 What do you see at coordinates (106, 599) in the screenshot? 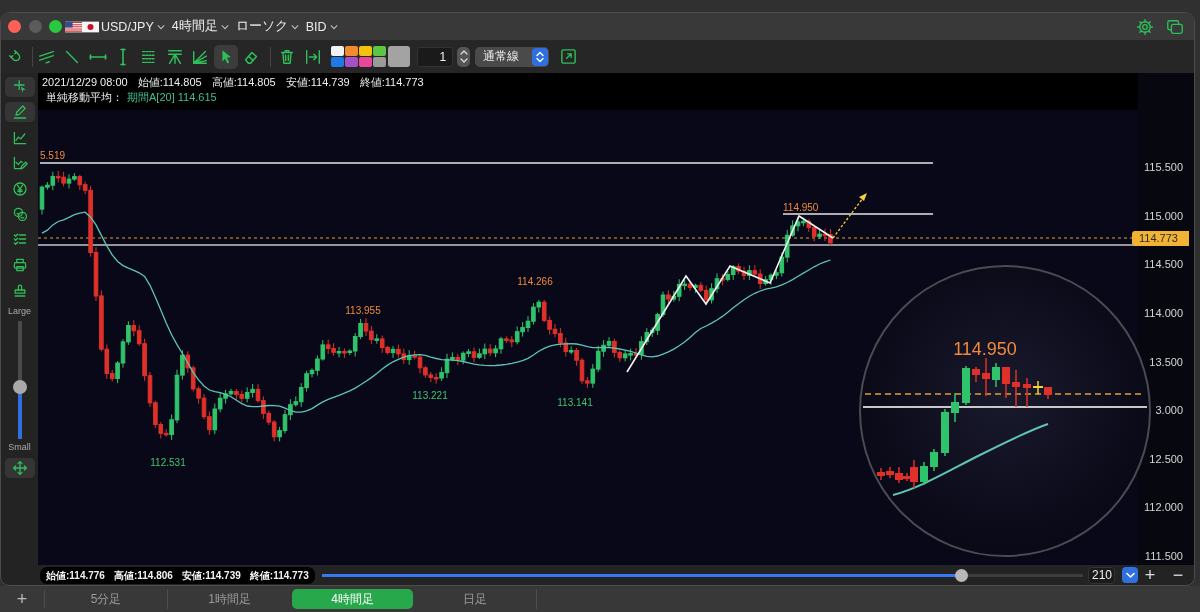
I see `timeframe-tab: 5分足` at bounding box center [106, 599].